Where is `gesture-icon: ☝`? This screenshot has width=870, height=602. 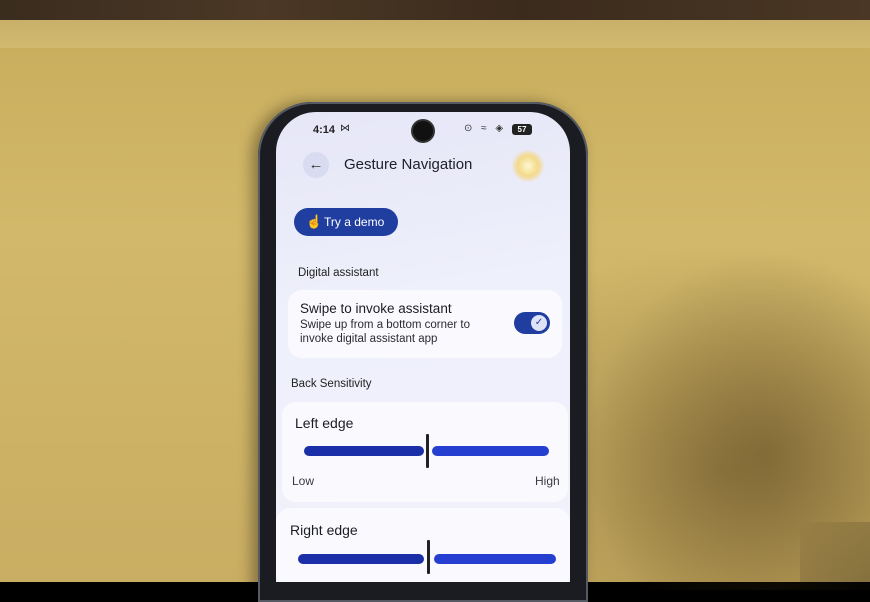
gesture-icon: ☝ is located at coordinates (314, 221).